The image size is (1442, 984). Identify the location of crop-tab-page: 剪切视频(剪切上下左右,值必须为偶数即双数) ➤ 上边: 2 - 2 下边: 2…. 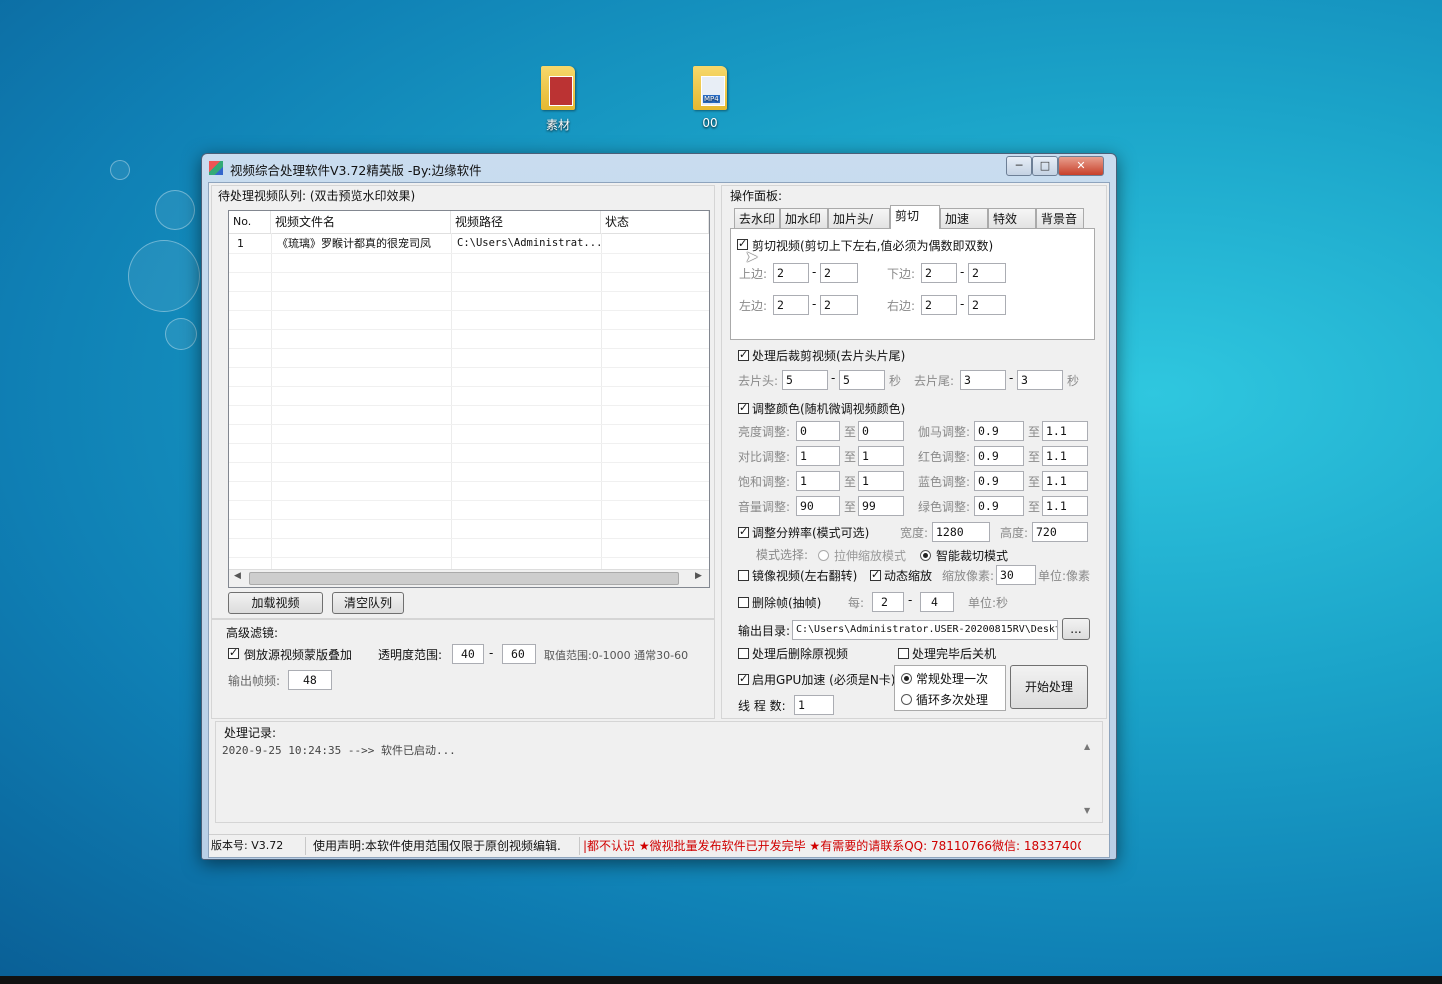
(912, 284).